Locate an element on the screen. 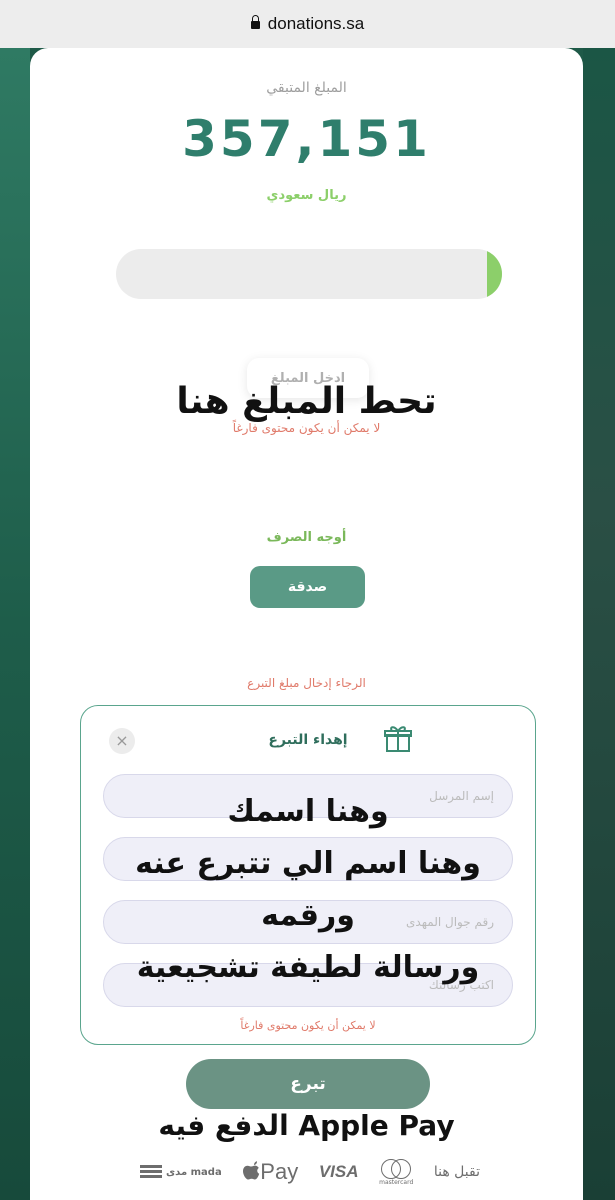 This screenshot has height=1200, width=615. spending-label: أوجه الصرف is located at coordinates (306, 537).